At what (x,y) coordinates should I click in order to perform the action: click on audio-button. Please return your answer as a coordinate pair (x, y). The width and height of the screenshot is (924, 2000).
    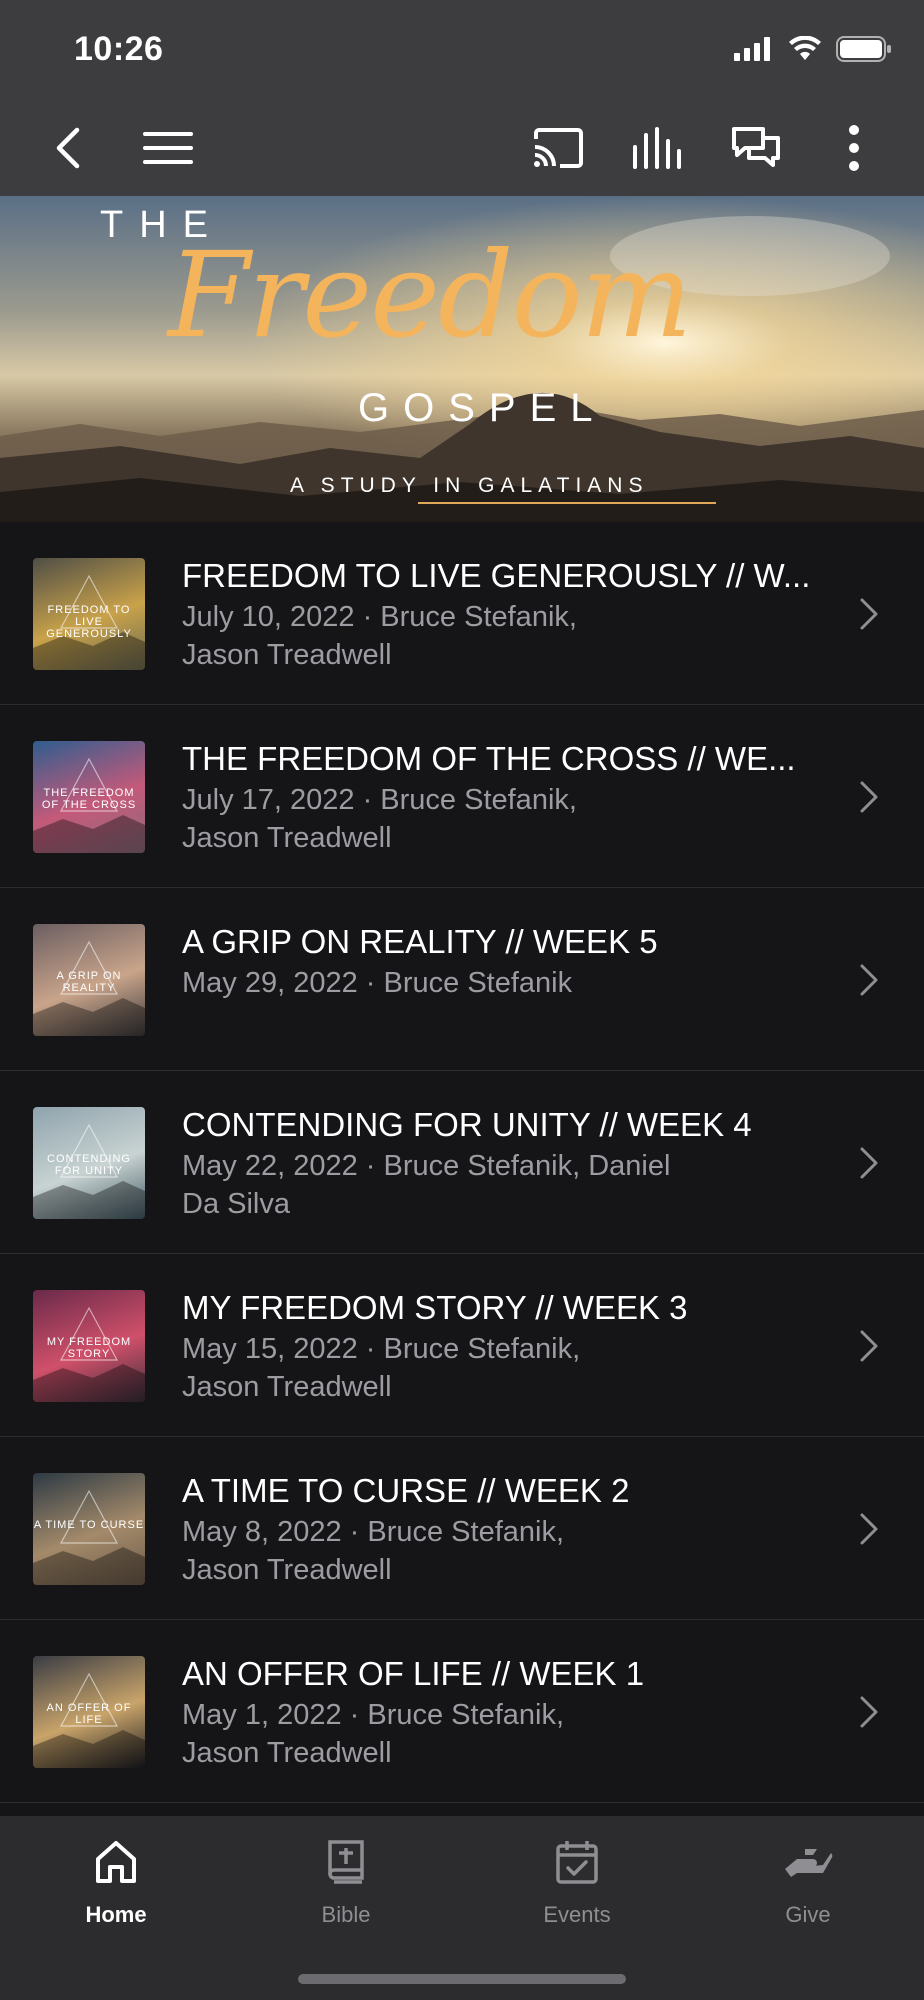
    Looking at the image, I should click on (658, 148).